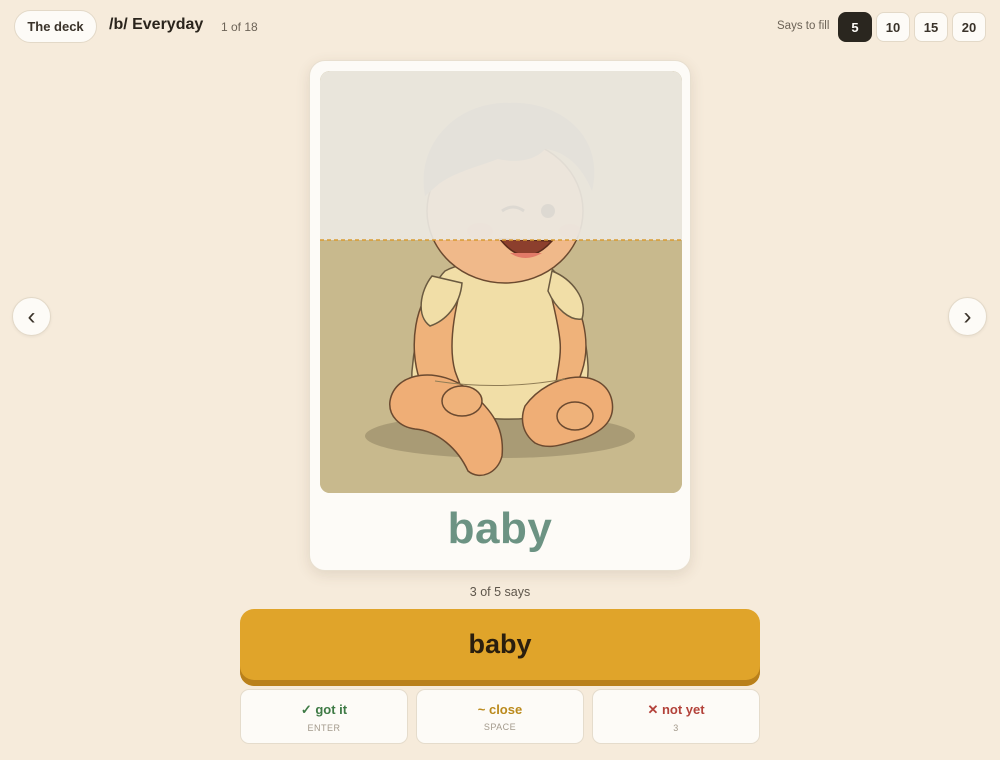 This screenshot has width=1000, height=760. What do you see at coordinates (324, 728) in the screenshot?
I see `got-it-shortcut: ENTER` at bounding box center [324, 728].